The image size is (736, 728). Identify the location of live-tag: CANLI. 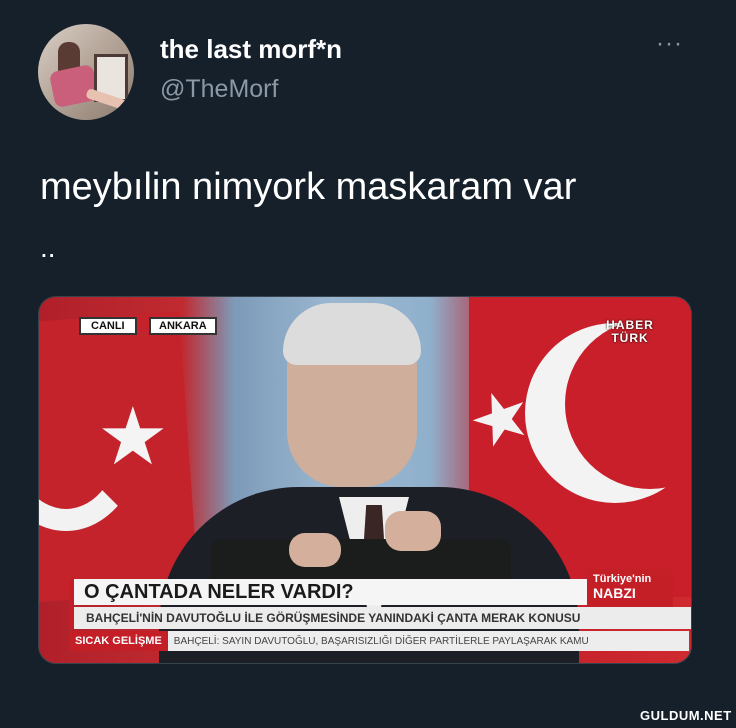
(108, 326).